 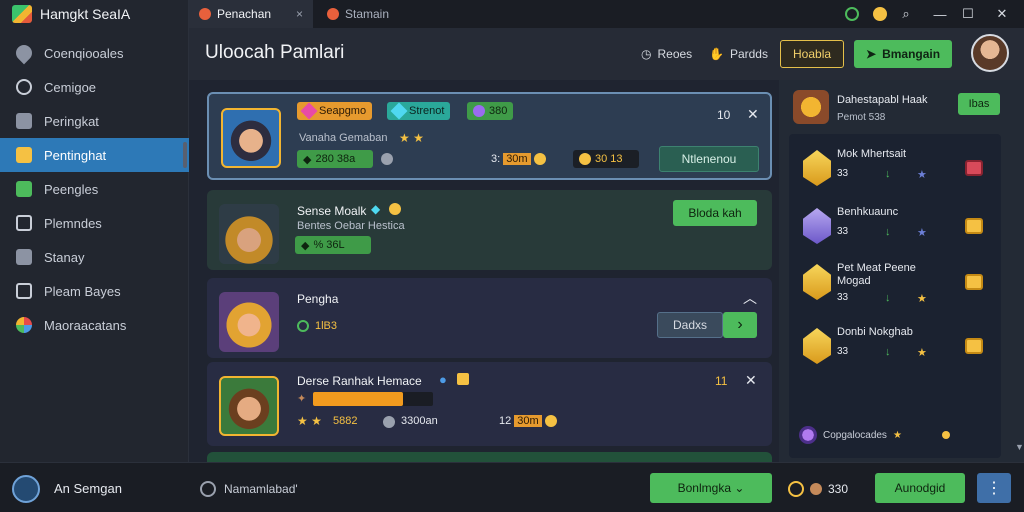 I want to click on bmangain-button: ➤ Bmangain, so click(x=903, y=54).